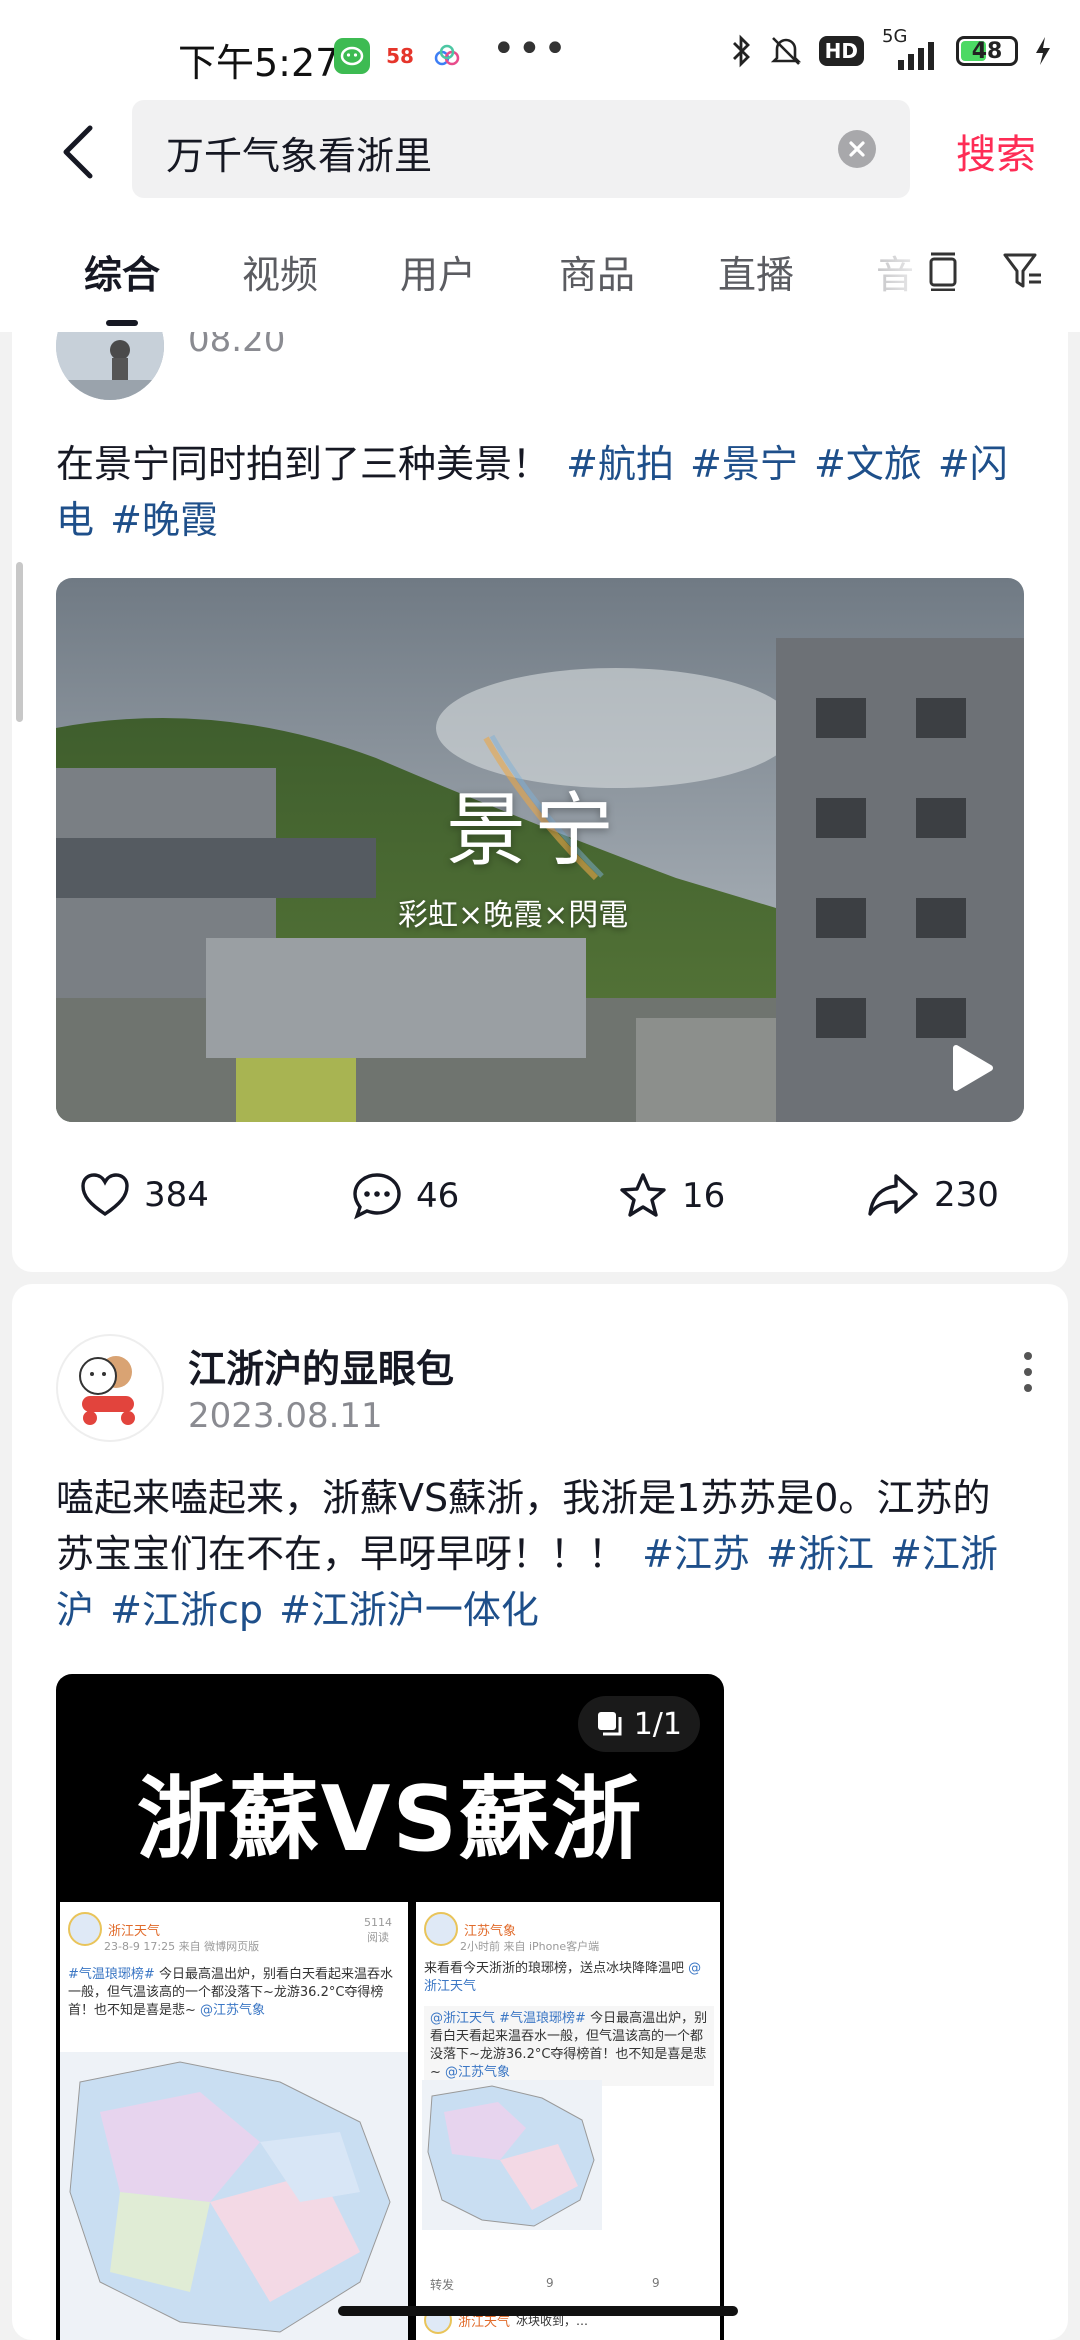 The image size is (1080, 2340). I want to click on weibo-likes: 9, so click(656, 2283).